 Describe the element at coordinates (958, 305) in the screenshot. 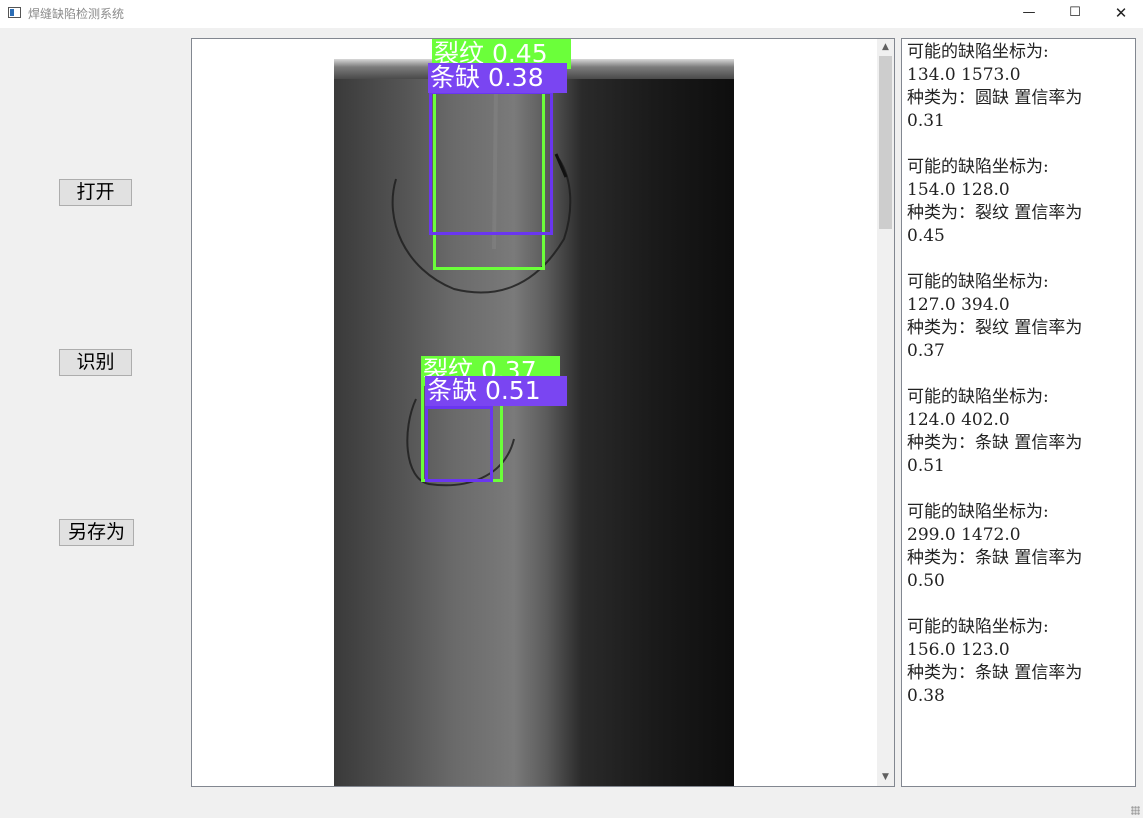

I see `result-coords: 127.0 394.0` at that location.